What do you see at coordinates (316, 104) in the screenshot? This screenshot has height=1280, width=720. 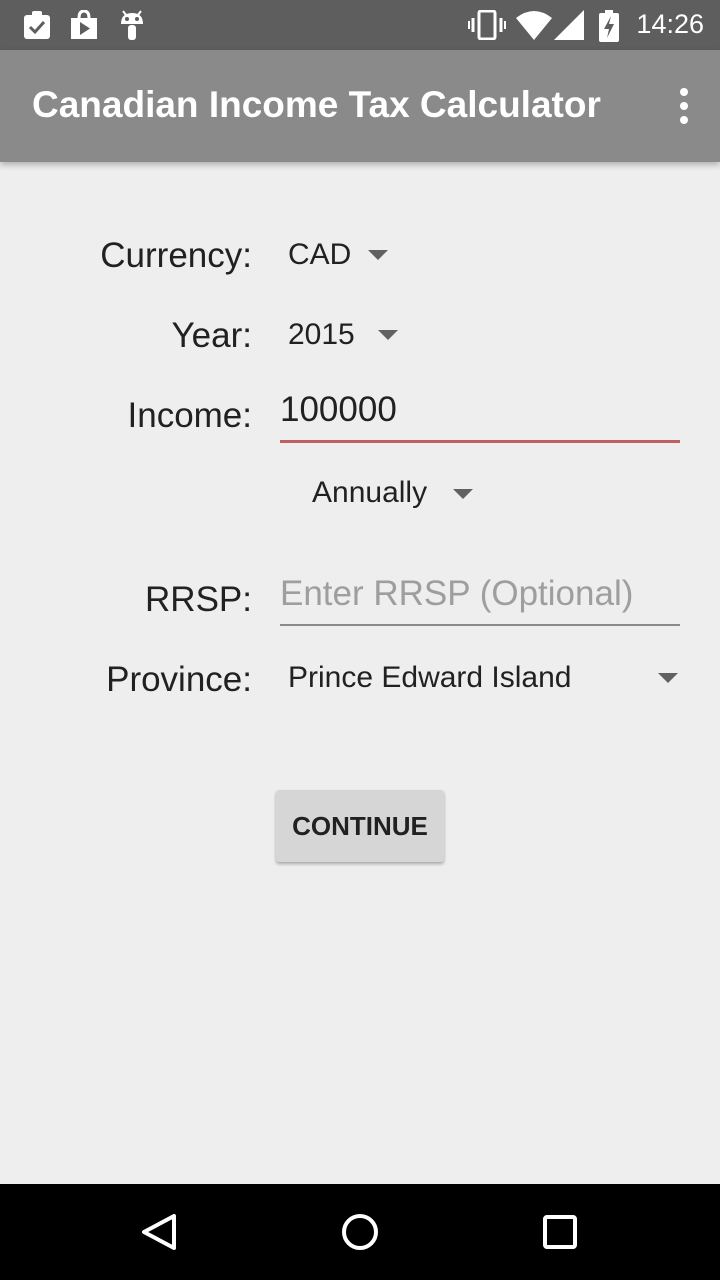 I see `app-title: Canadian Income Tax Calculator` at bounding box center [316, 104].